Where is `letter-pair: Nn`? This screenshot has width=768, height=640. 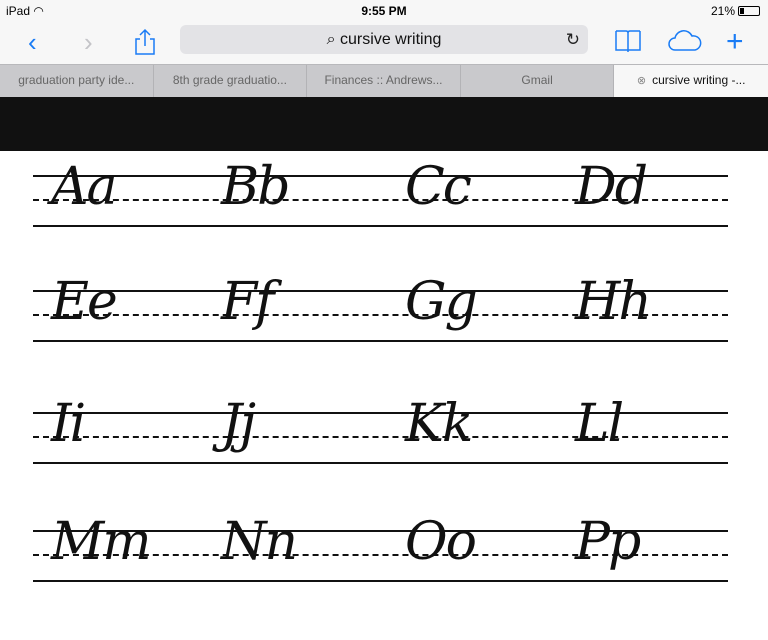
letter-pair: Nn is located at coordinates (259, 542).